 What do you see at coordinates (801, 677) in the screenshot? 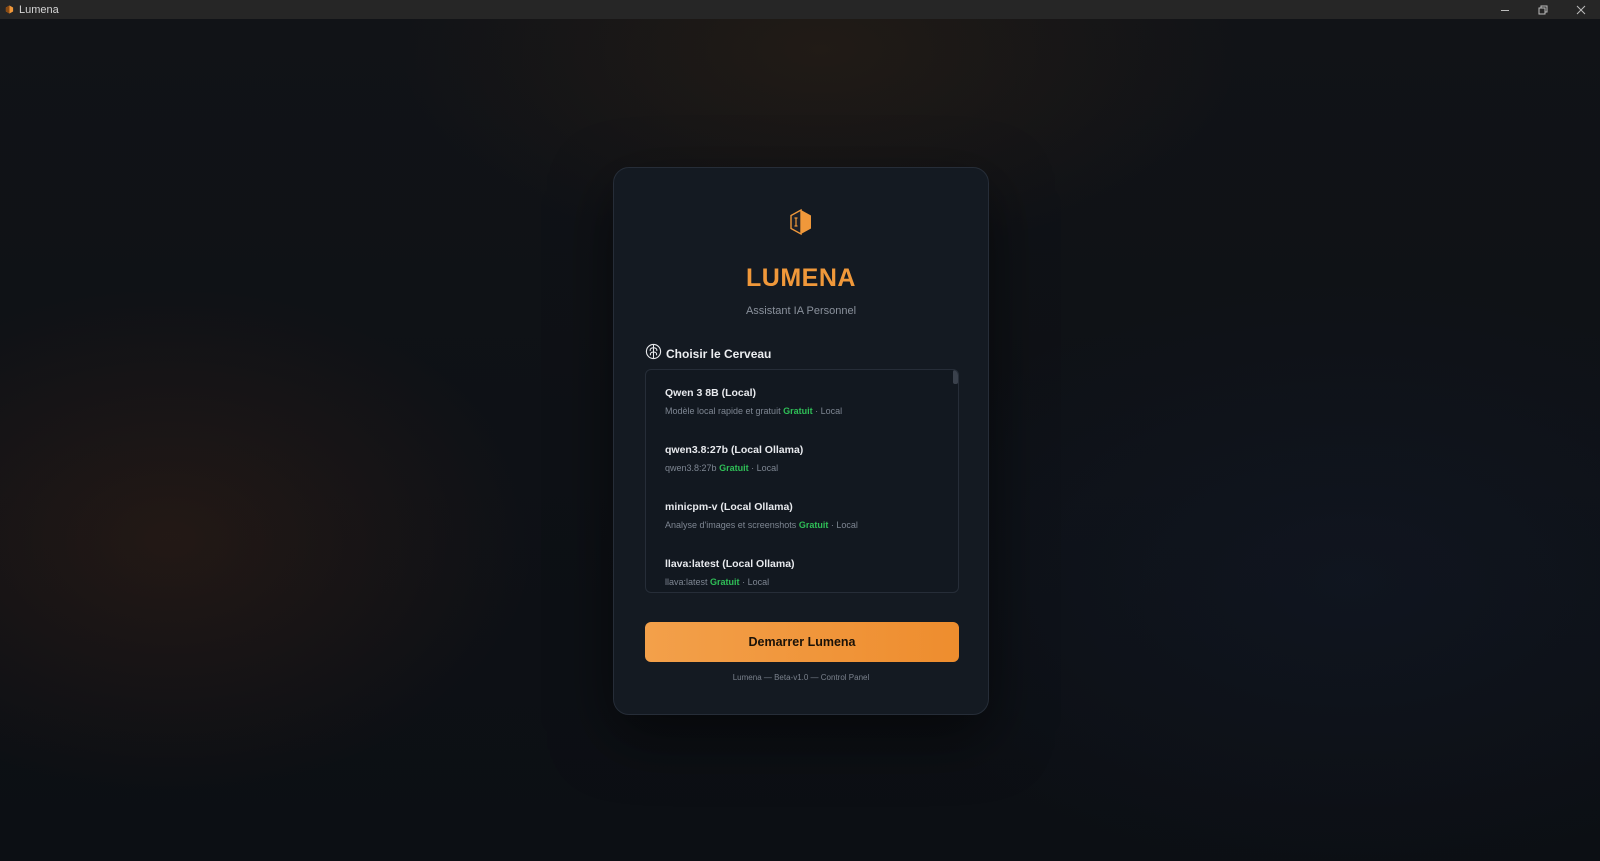
I see `version-footer: Lumena — Beta-v1.0 — Control Panel` at bounding box center [801, 677].